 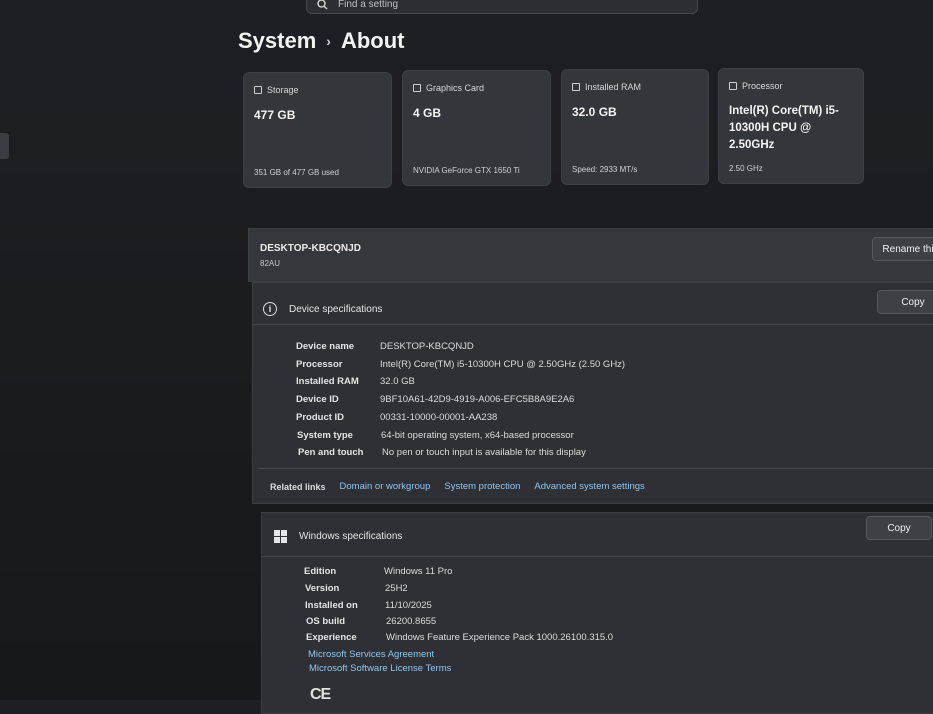 I want to click on win-row-version: Version 25H2, so click(x=356, y=588).